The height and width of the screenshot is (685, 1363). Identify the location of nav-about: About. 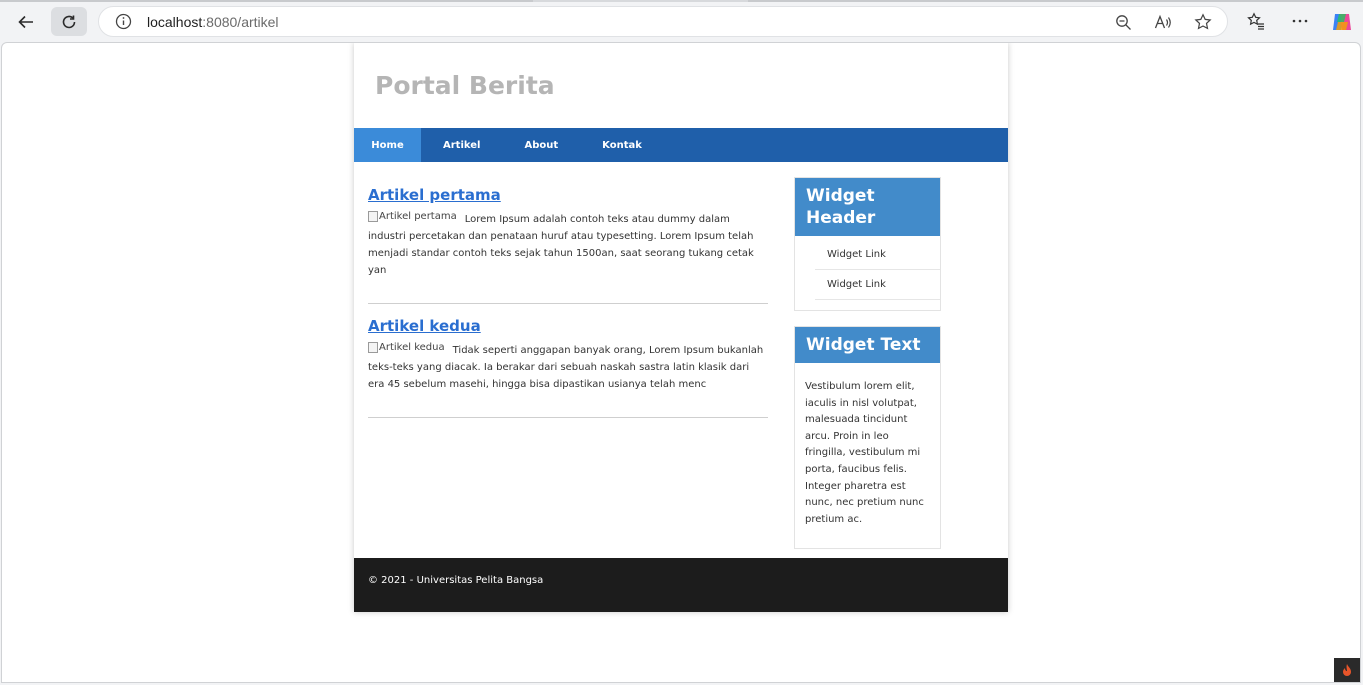
(541, 145).